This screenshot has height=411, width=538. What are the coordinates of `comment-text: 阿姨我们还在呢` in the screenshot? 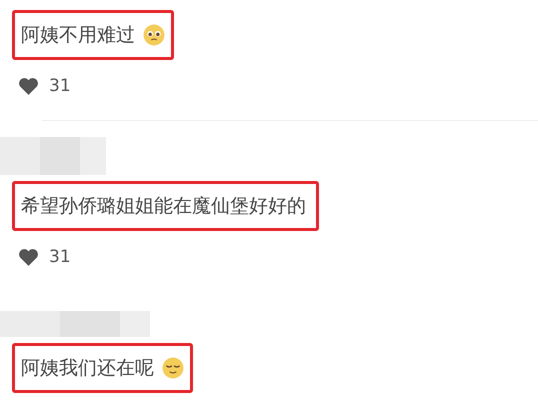 It's located at (87, 368).